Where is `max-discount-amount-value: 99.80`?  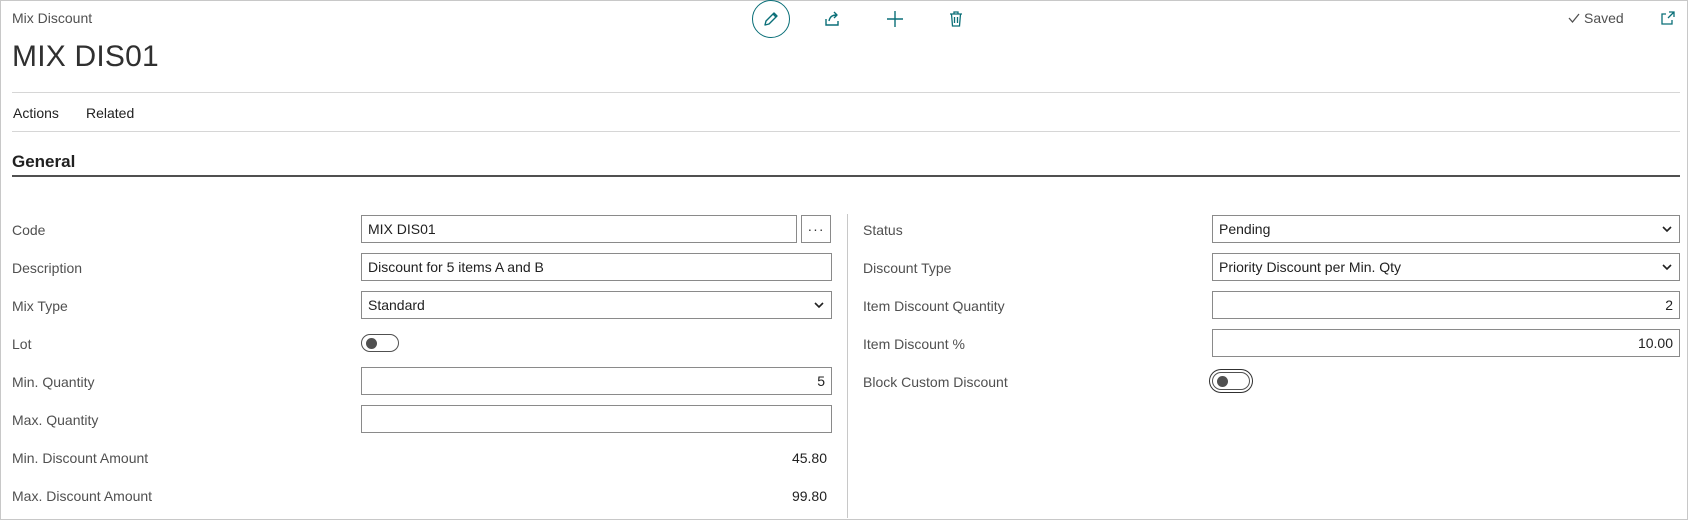
max-discount-amount-value: 99.80 is located at coordinates (809, 496).